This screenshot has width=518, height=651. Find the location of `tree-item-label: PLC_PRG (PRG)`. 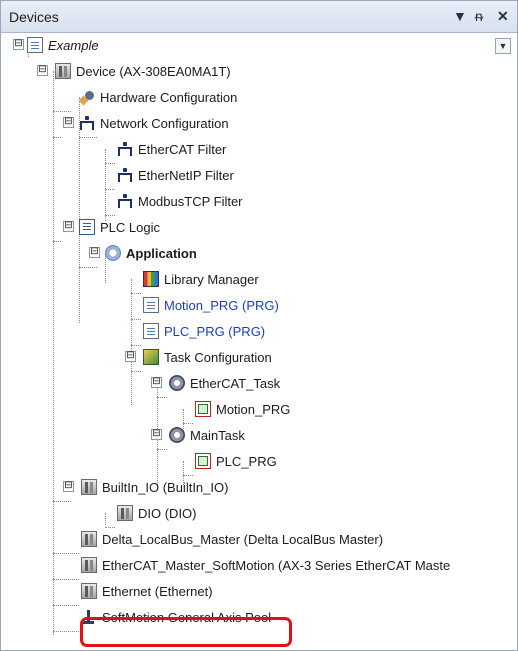

tree-item-label: PLC_PRG (PRG) is located at coordinates (215, 331).